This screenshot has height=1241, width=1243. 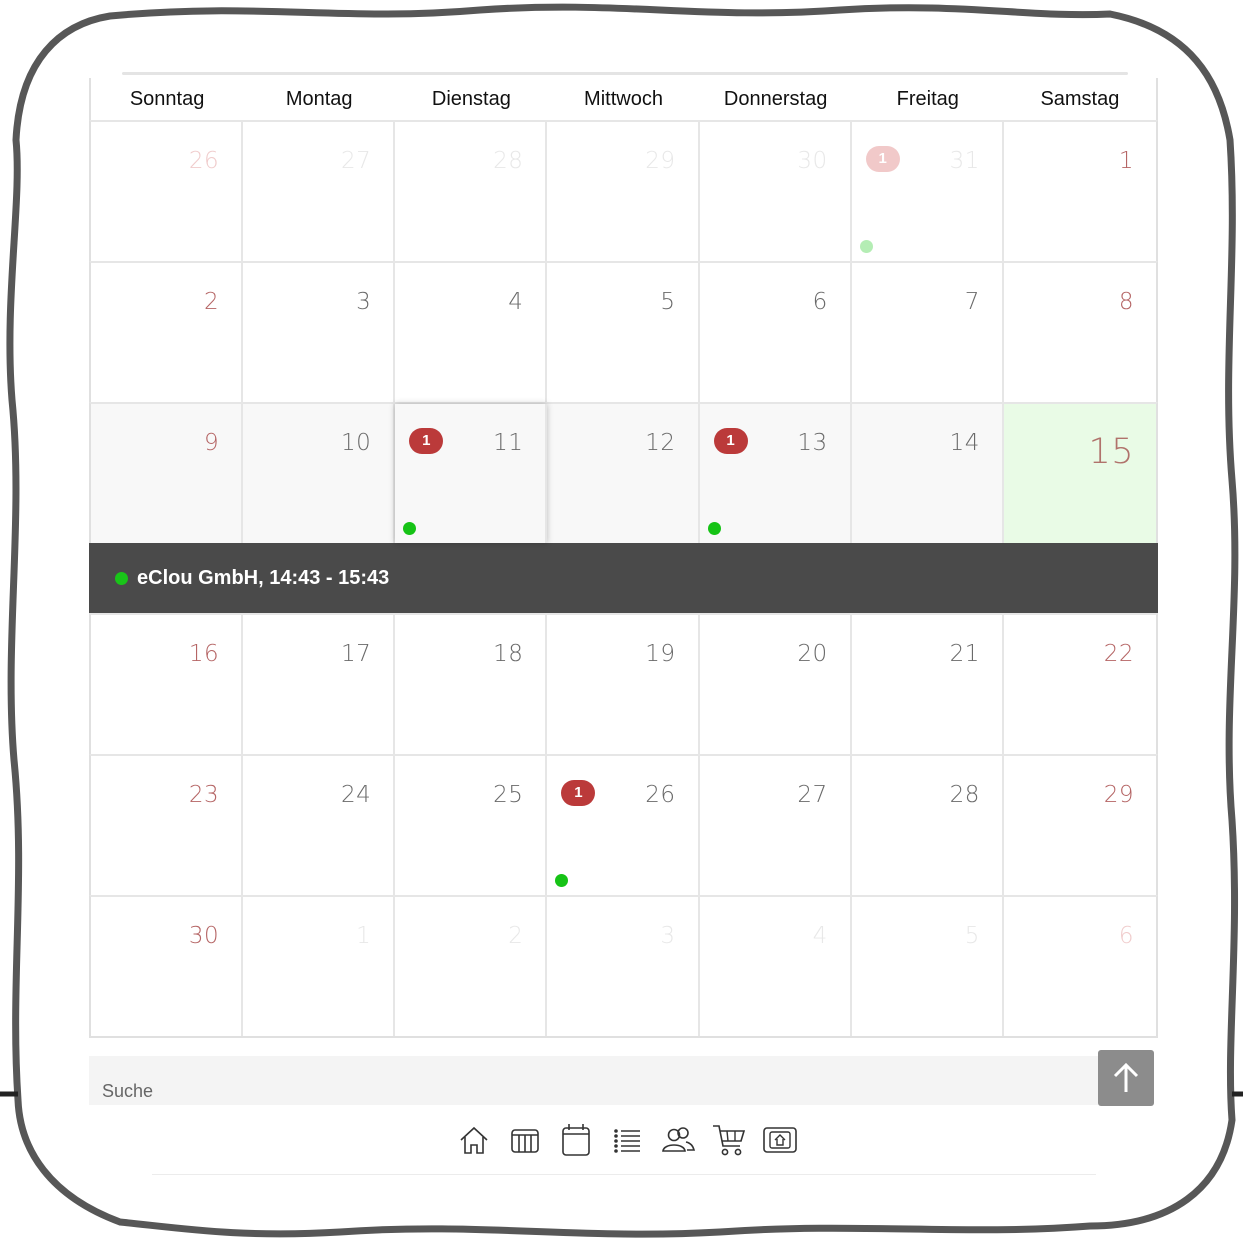 I want to click on day-number: 19, so click(x=660, y=654).